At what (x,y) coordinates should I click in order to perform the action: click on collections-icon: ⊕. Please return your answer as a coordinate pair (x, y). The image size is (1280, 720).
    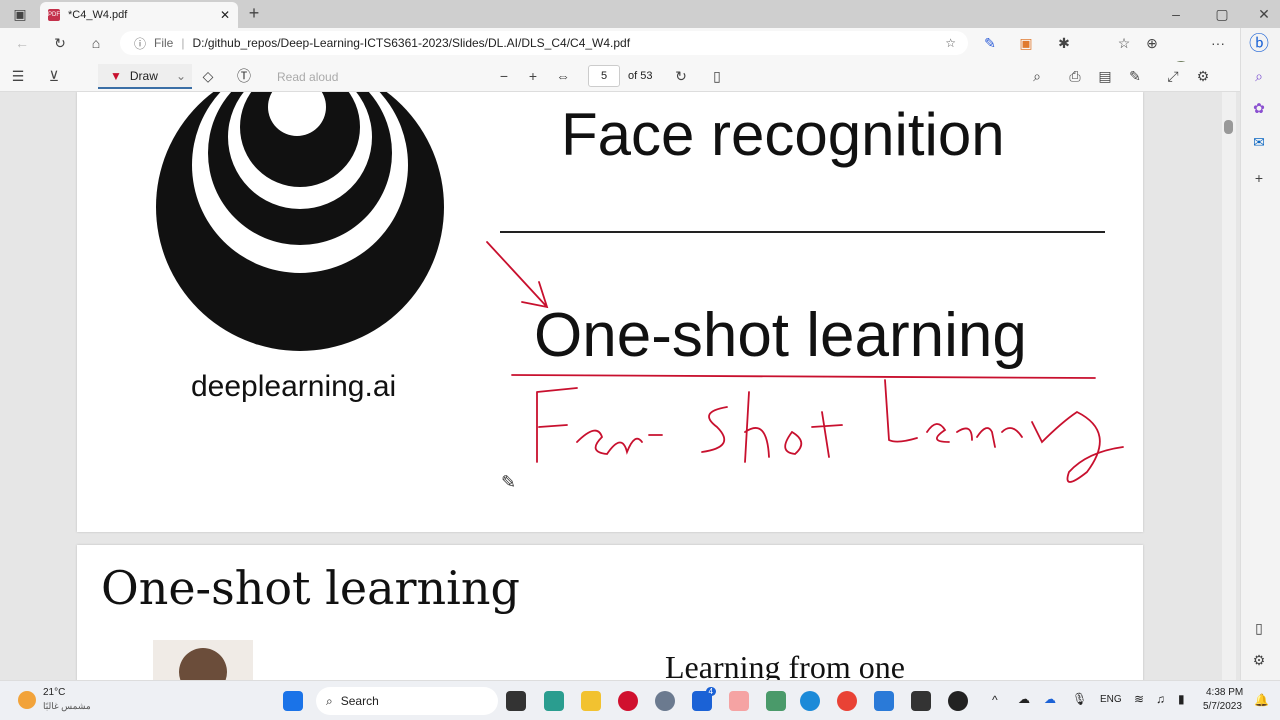
    Looking at the image, I should click on (1152, 43).